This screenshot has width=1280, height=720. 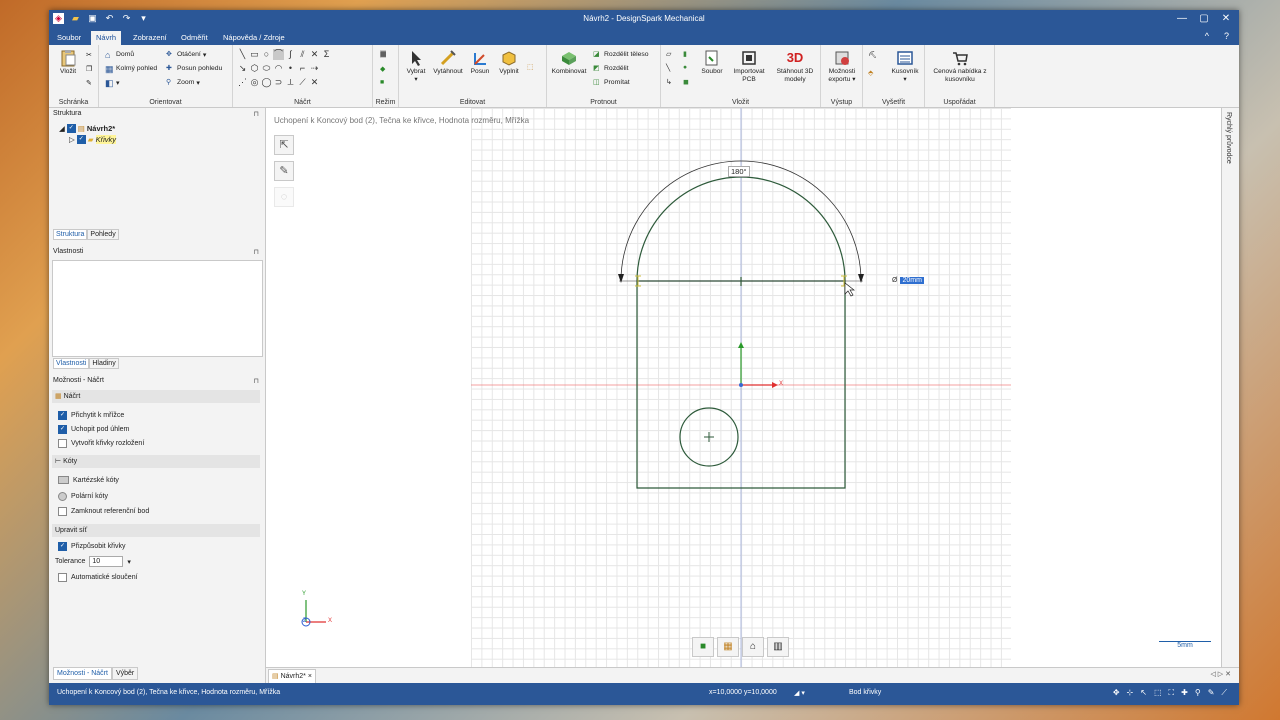 I want to click on plane-icon: ▱, so click(x=668, y=54).